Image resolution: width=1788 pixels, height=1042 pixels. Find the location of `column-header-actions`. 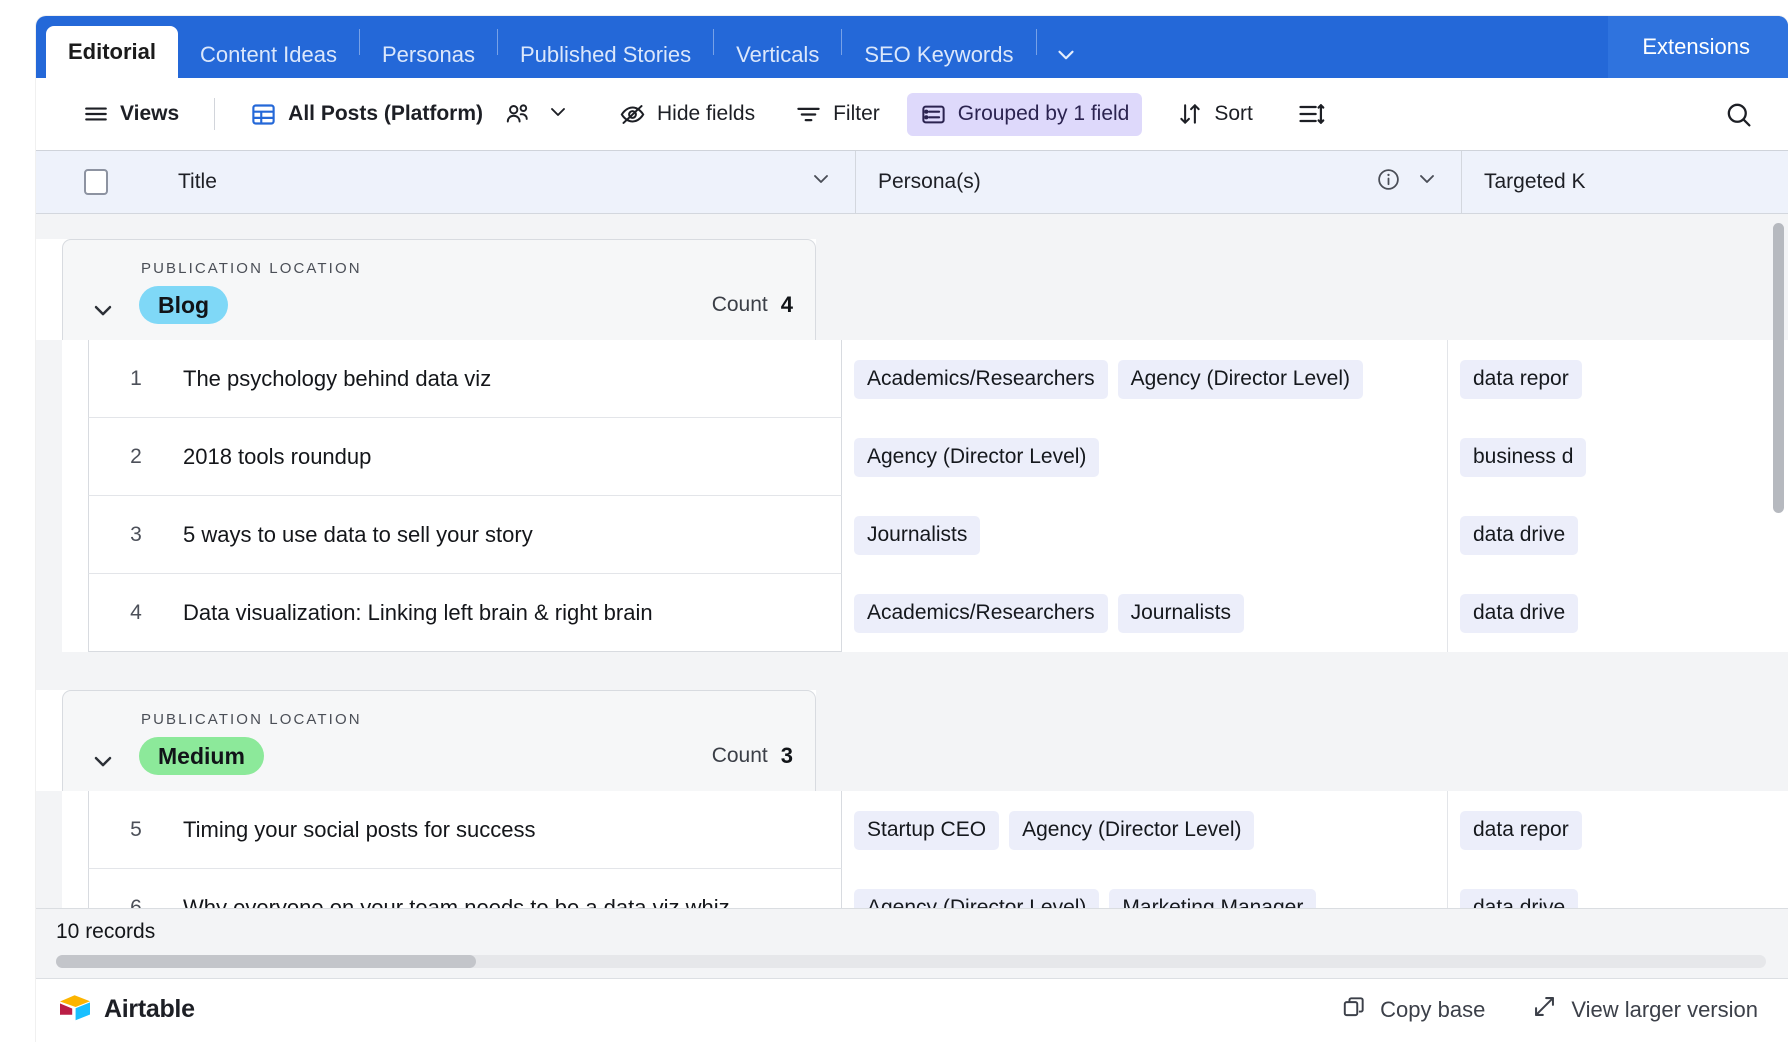

column-header-actions is located at coordinates (1407, 182).